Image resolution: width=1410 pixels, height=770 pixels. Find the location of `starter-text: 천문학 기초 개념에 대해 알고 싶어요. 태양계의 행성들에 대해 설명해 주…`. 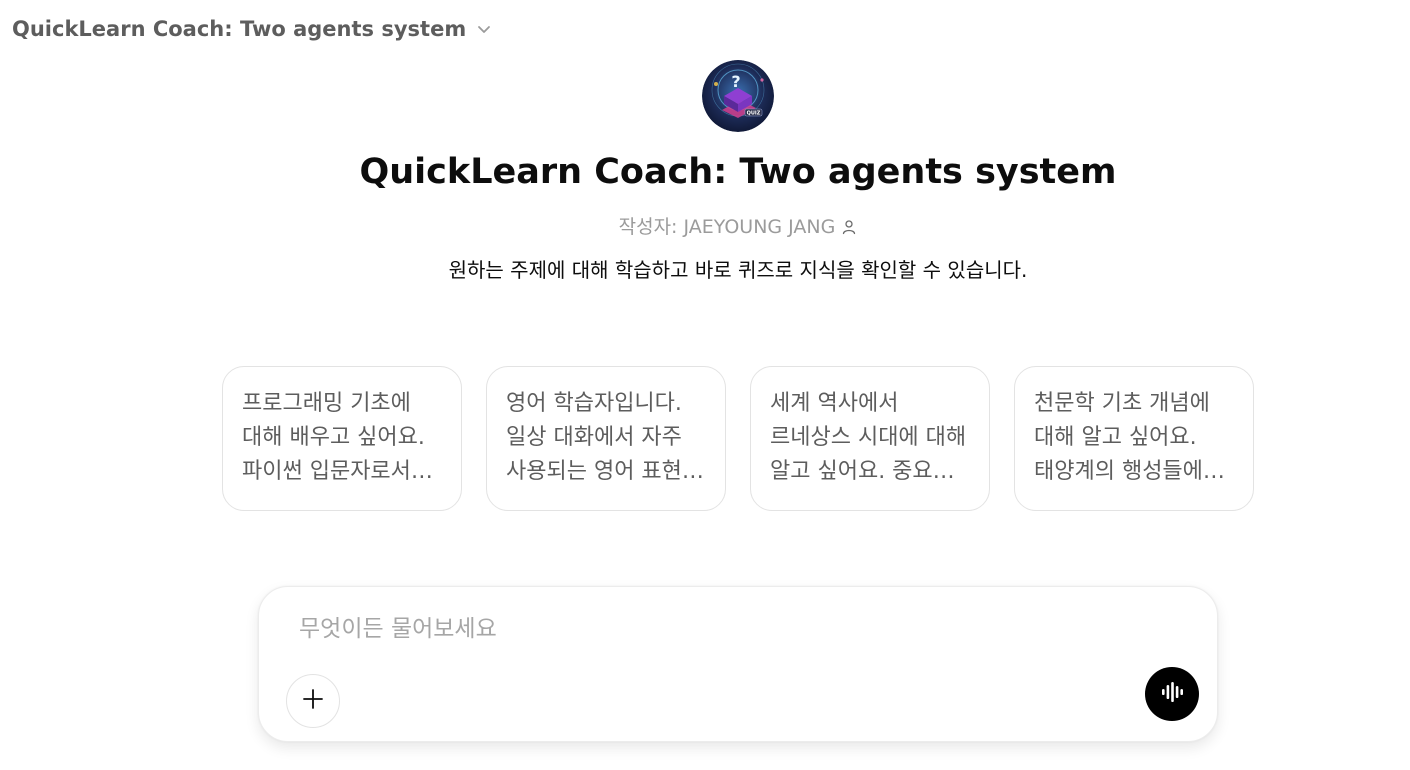

starter-text: 천문학 기초 개념에 대해 알고 싶어요. 태양계의 행성들에 대해 설명해 주… is located at coordinates (1122, 437).